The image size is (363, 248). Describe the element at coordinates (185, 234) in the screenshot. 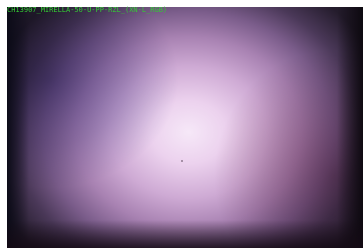

I see `photo-vignette-bottom` at that location.